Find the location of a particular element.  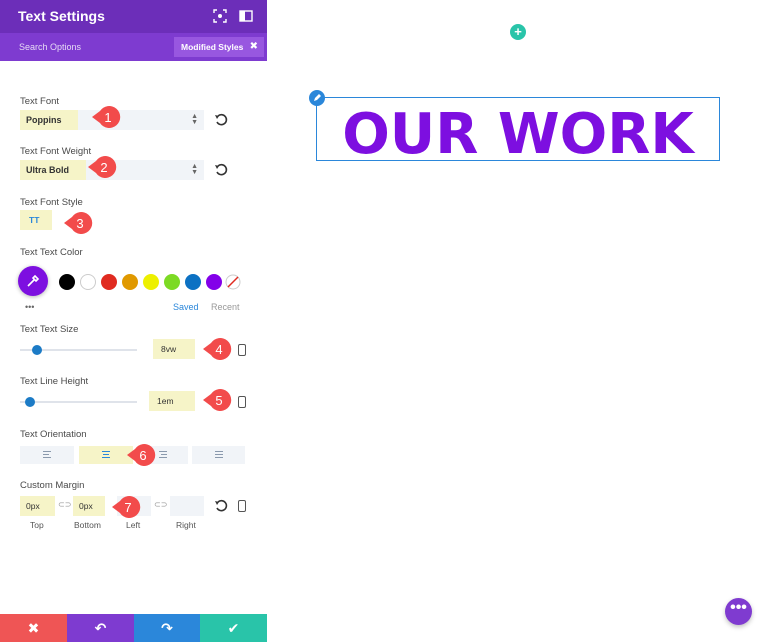

svg-text: 1 is located at coordinates (107, 117).